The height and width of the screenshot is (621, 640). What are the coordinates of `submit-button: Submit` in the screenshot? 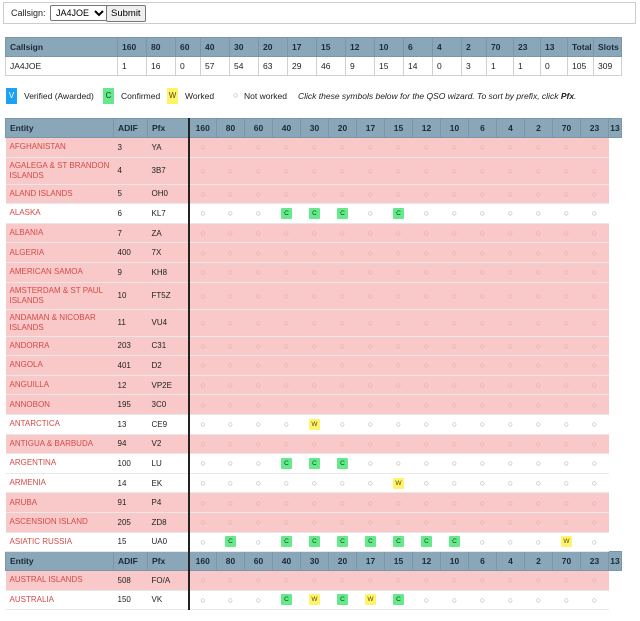 It's located at (126, 13).